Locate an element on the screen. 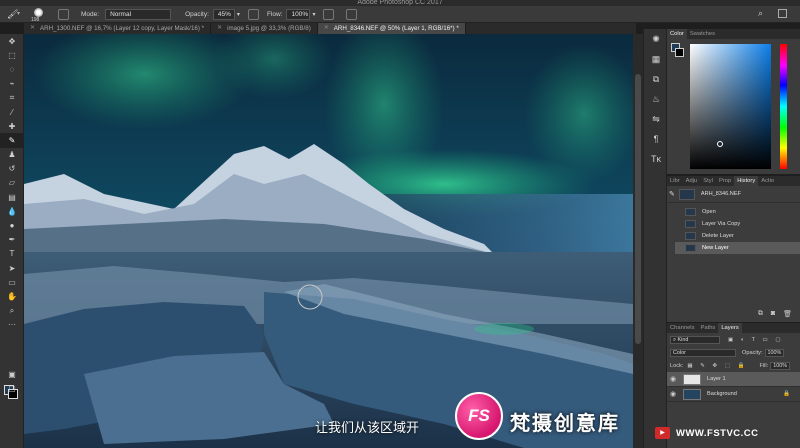  blend-mode-select: Color is located at coordinates (703, 352).